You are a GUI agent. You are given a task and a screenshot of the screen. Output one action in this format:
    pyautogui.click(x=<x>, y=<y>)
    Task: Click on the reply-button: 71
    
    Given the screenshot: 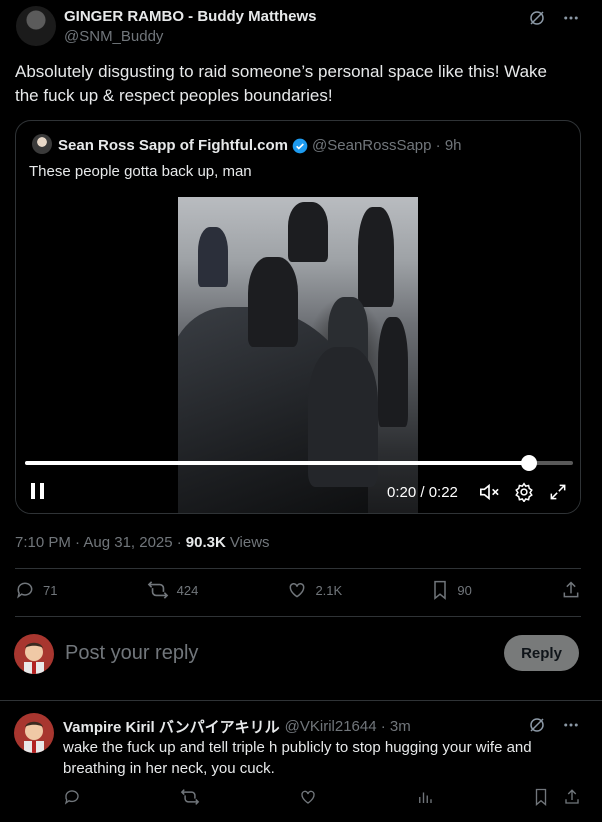 What is the action you would take?
    pyautogui.click(x=36, y=590)
    